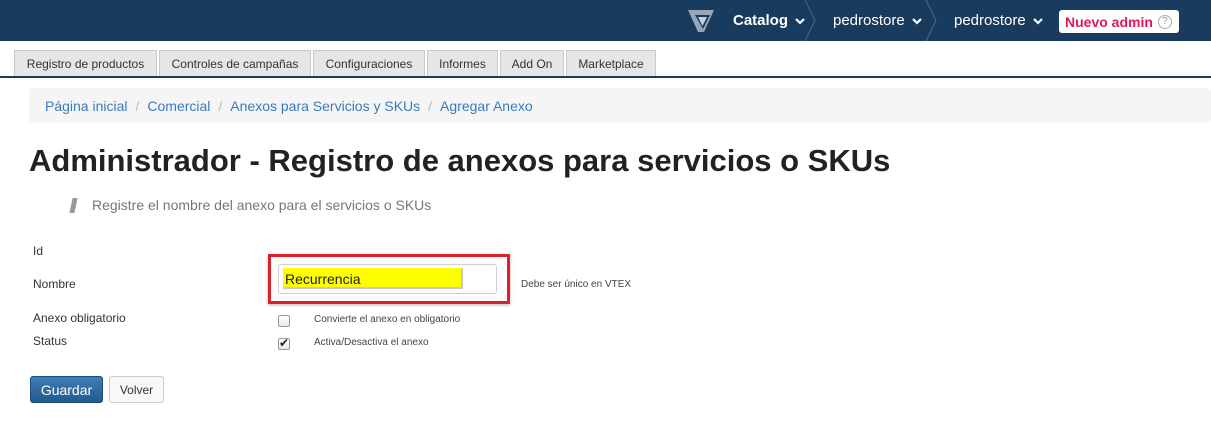 The image size is (1211, 444). I want to click on quote-bar-icon, so click(73, 205).